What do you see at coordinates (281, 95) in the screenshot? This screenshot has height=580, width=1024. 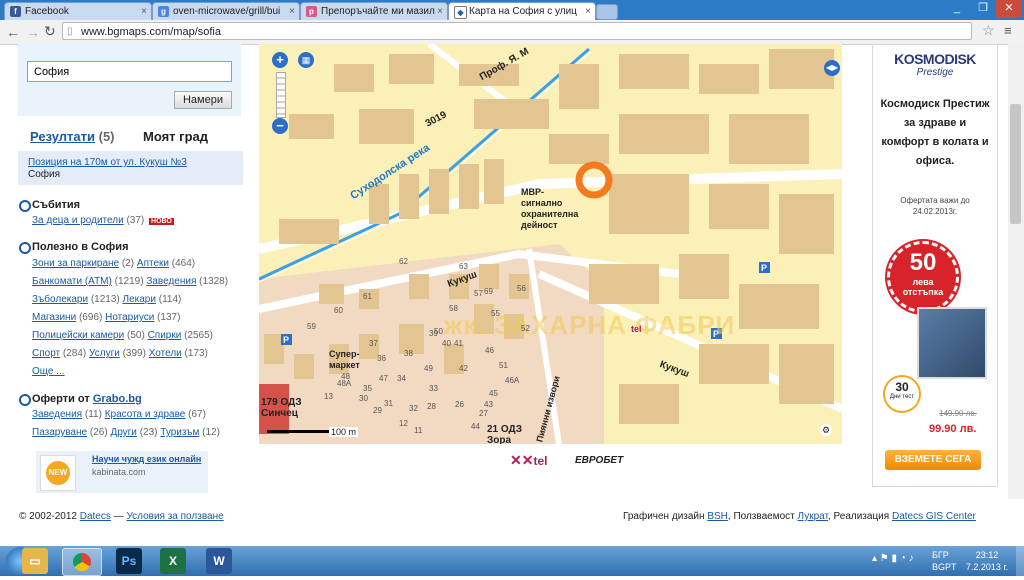 I see `zoom-slider` at bounding box center [281, 95].